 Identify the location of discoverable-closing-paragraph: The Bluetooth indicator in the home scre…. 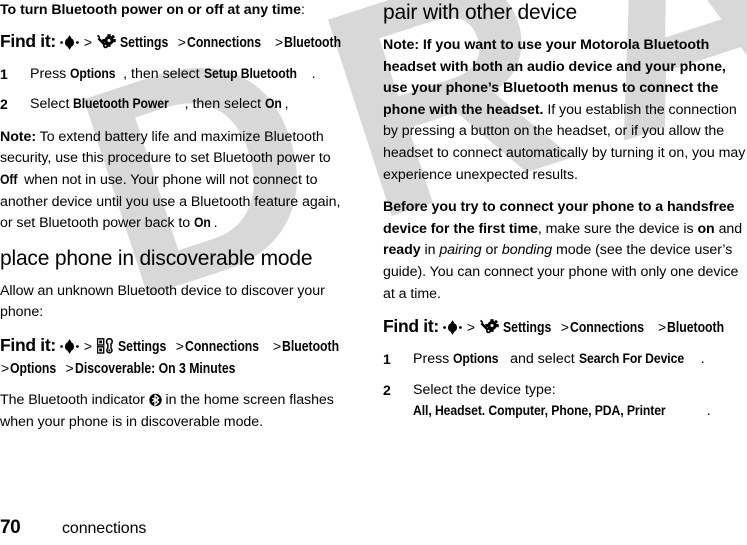
(176, 411).